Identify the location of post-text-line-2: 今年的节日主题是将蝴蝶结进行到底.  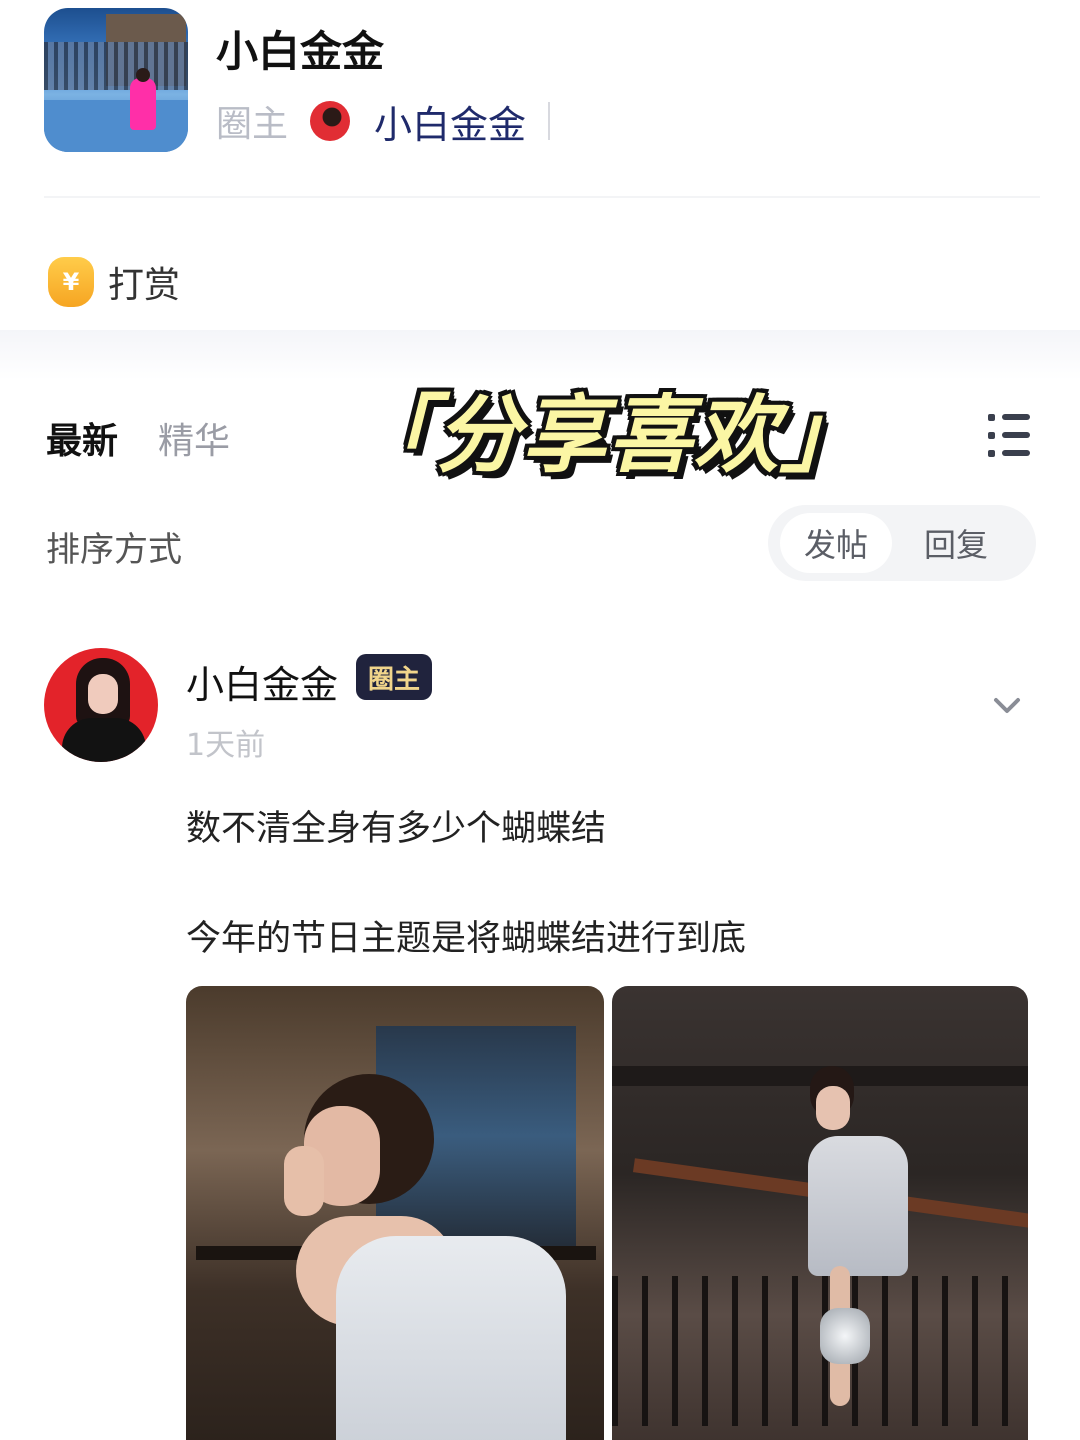
(466, 939).